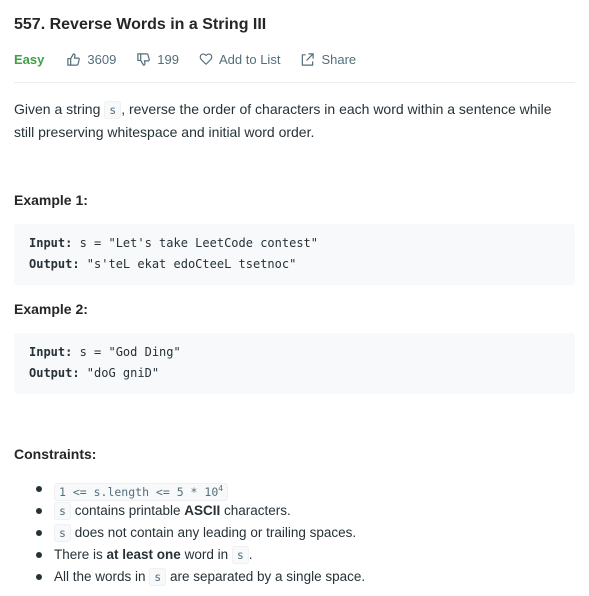 This screenshot has width=589, height=596. What do you see at coordinates (250, 59) in the screenshot?
I see `add-to-list-label: Add to List` at bounding box center [250, 59].